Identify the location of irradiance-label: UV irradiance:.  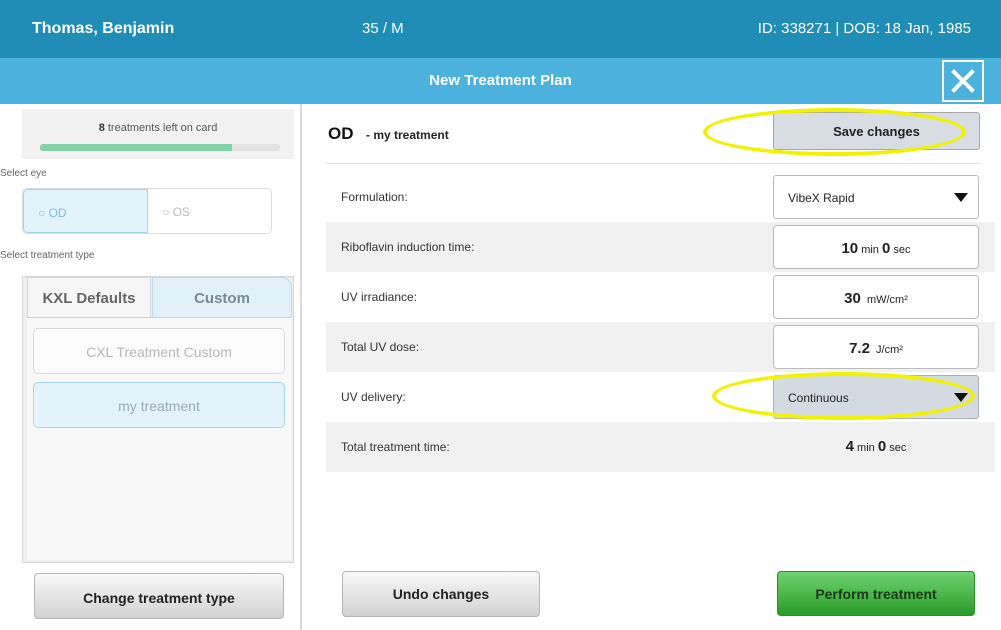
(379, 297).